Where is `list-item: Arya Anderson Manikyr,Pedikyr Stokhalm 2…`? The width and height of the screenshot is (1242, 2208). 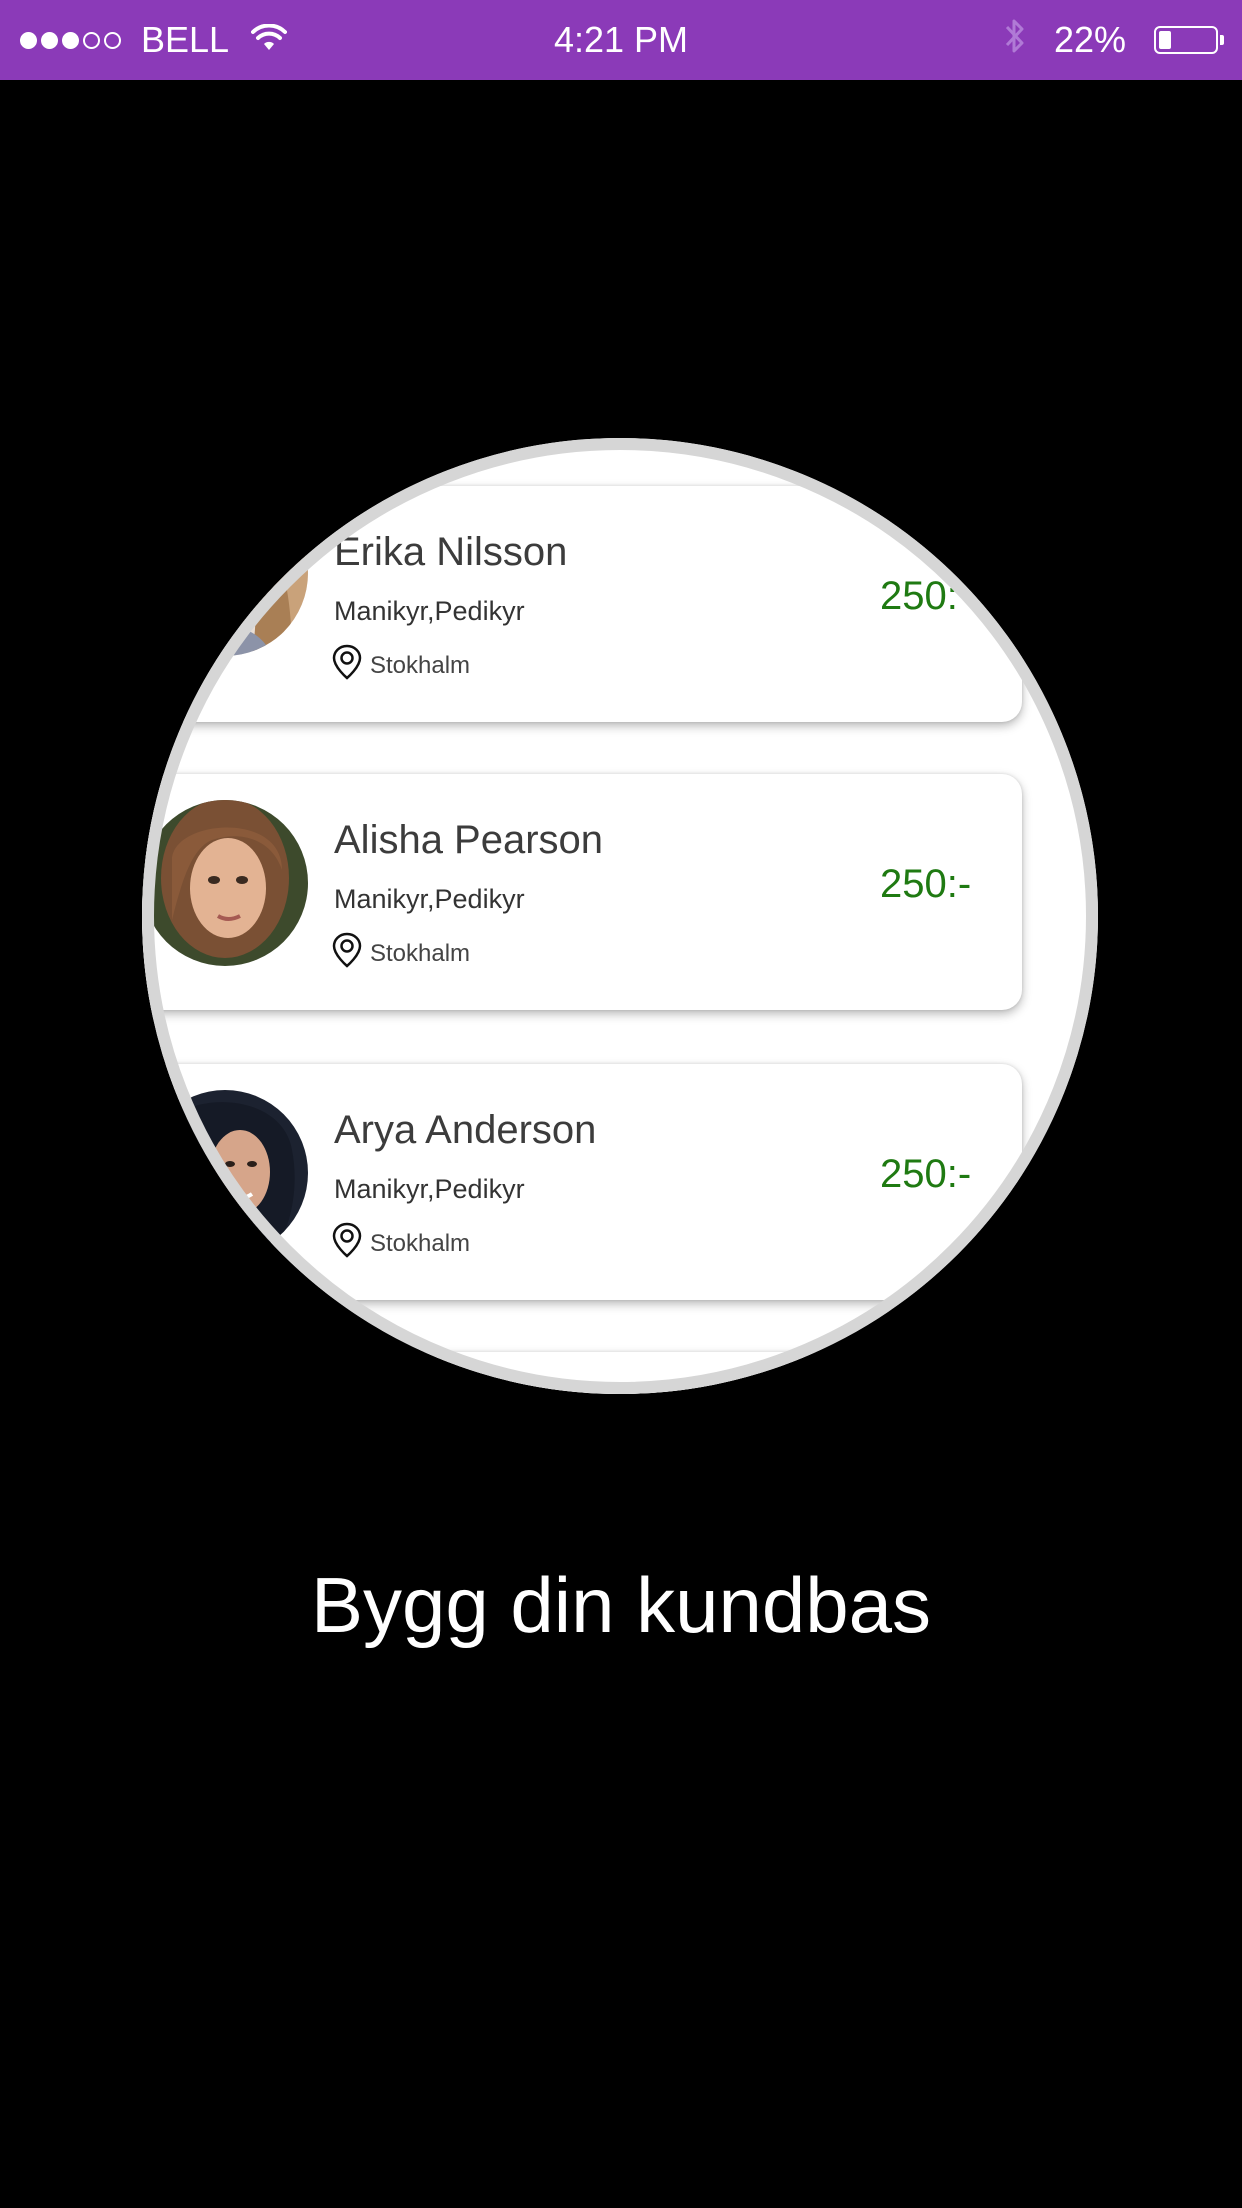
list-item: Arya Anderson Manikyr,Pedikyr Stokhalm 2… is located at coordinates (582, 1182).